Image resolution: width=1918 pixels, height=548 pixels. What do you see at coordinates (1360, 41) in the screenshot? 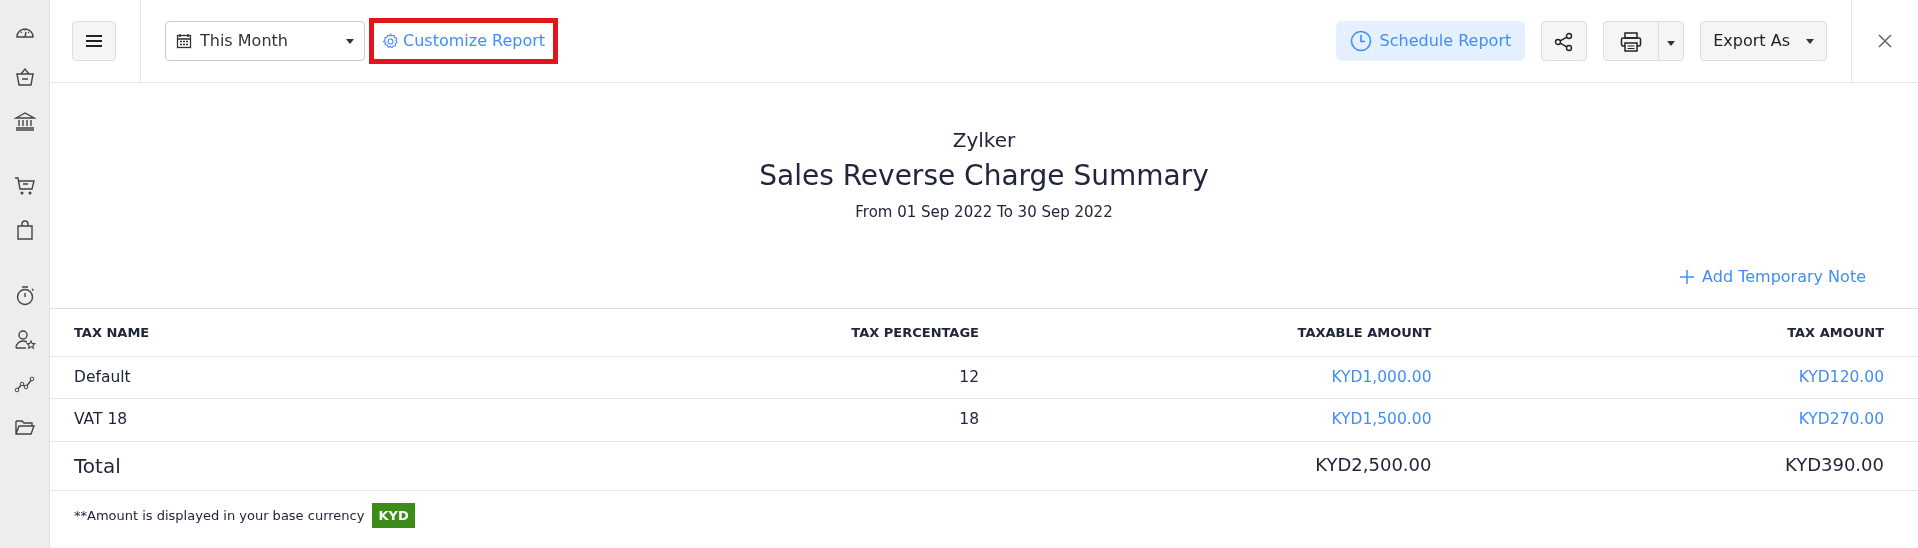
I see `clock-icon` at bounding box center [1360, 41].